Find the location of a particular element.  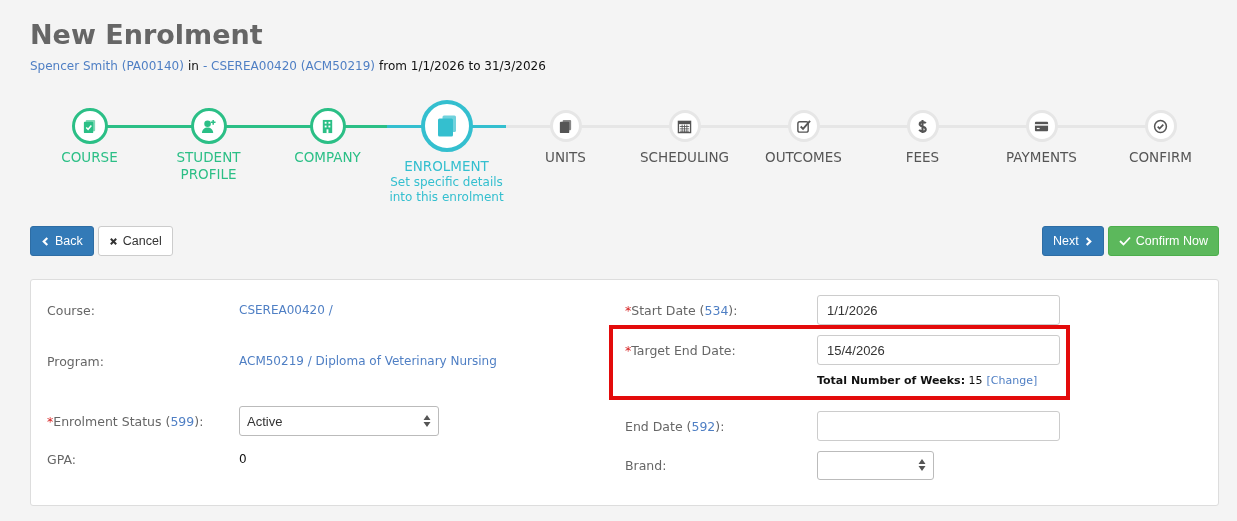

chevron-left-icon is located at coordinates (45, 241).